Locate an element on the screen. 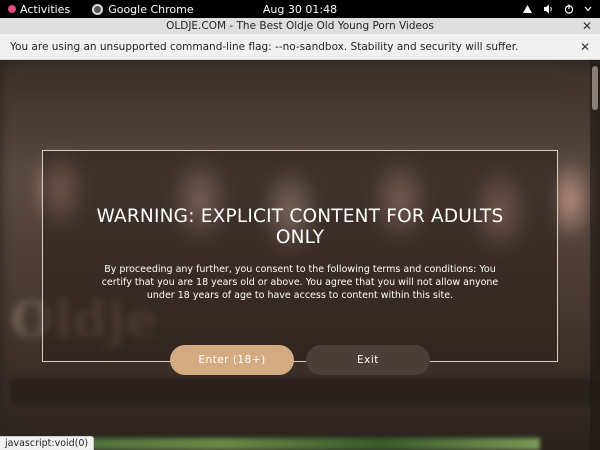 The width and height of the screenshot is (600, 450). blurred-nav-bar is located at coordinates (305, 391).